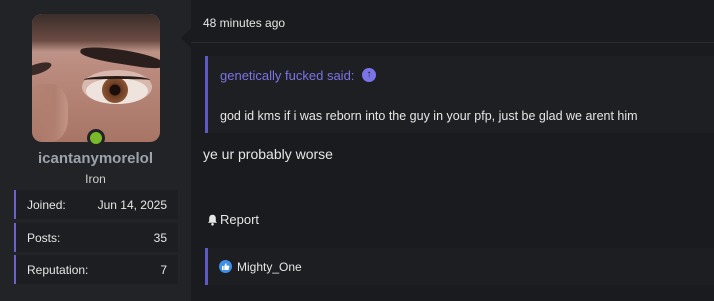 This screenshot has height=301, width=714. What do you see at coordinates (269, 267) in the screenshot?
I see `reaction-user-link: Mighty_One` at bounding box center [269, 267].